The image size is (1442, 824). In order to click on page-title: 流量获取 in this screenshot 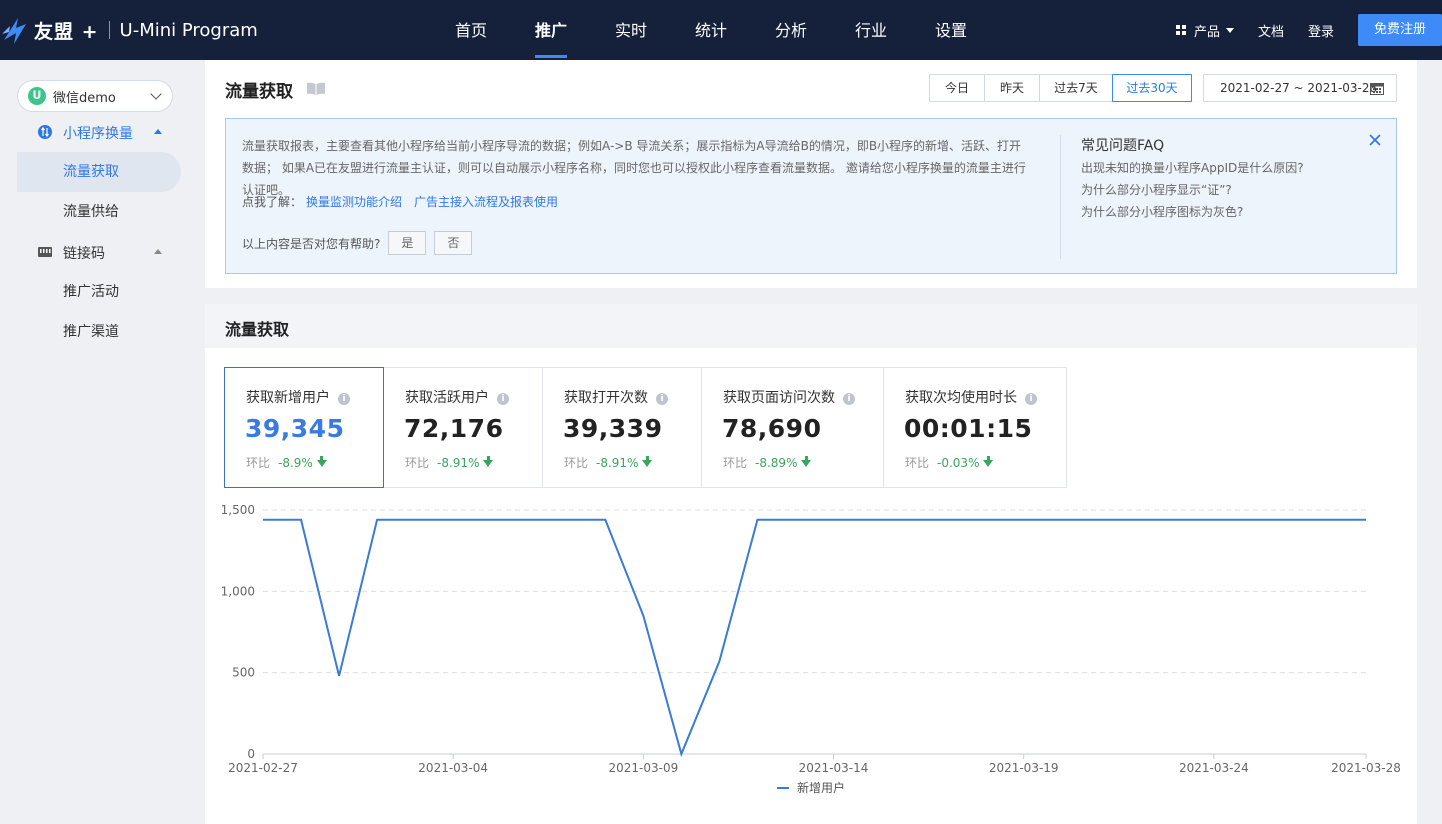, I will do `click(259, 92)`.